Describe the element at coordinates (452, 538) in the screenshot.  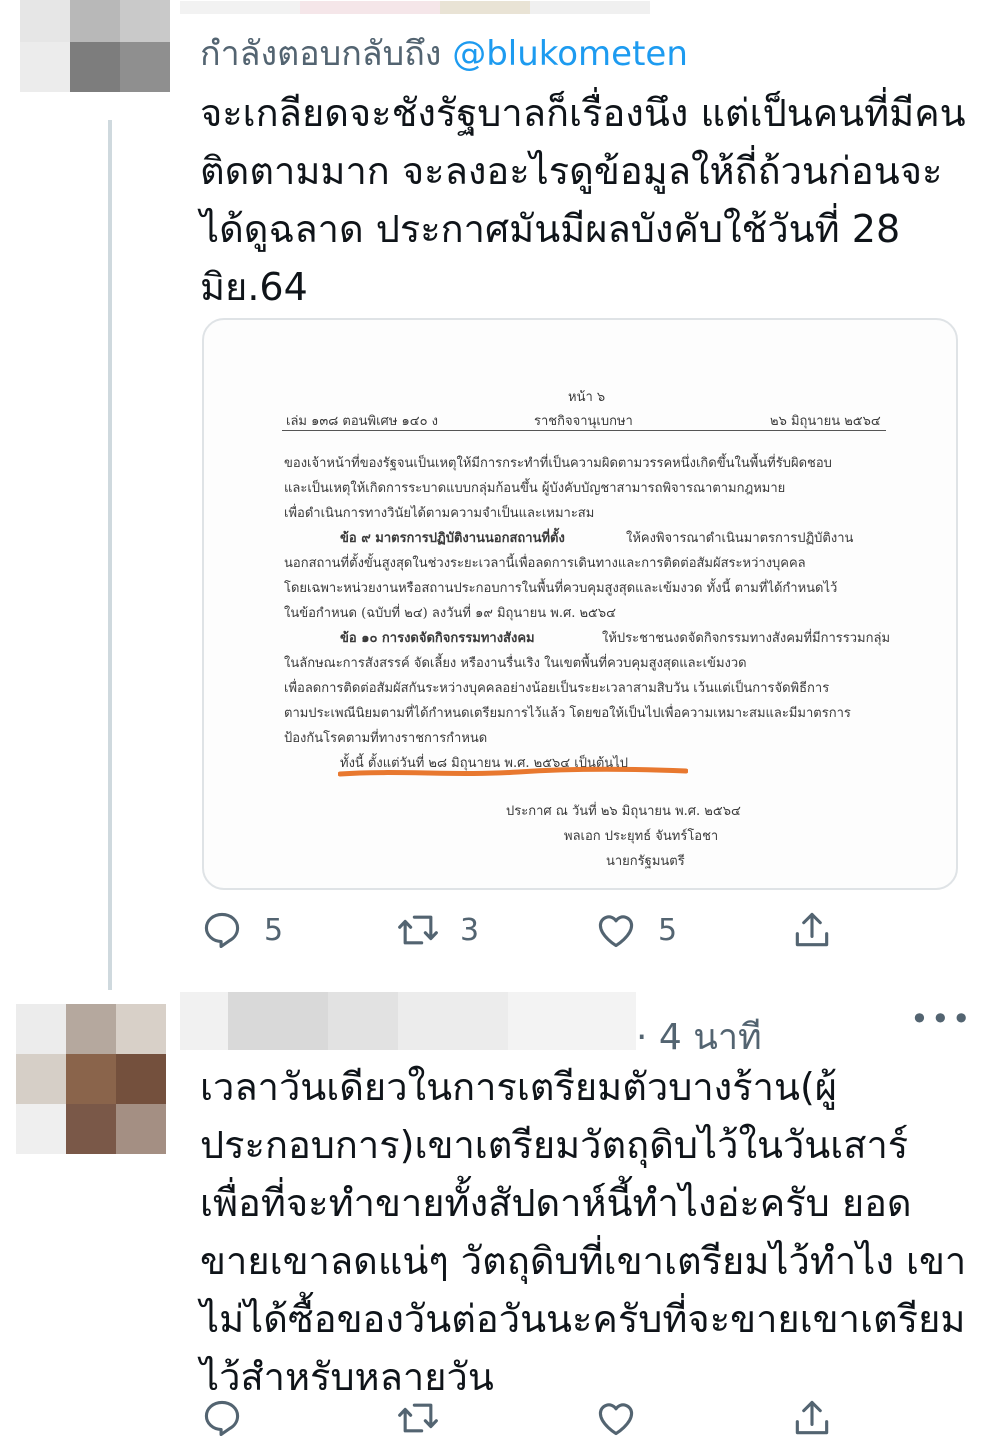
I see `doc-clause9-title: ข้อ ๙ มาตรการปฏิบัติงานนอกสถานที่ตั้ง` at that location.